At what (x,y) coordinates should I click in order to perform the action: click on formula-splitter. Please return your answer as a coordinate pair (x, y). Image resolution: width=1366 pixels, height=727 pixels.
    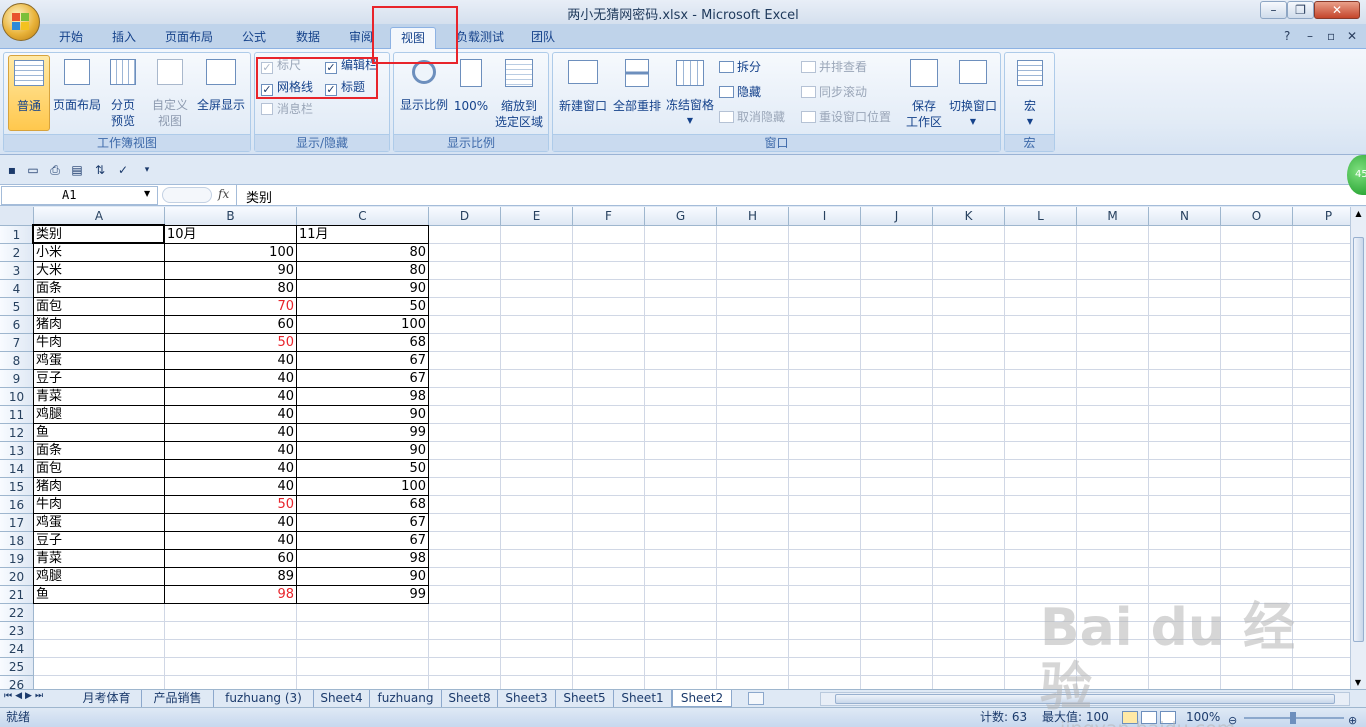
    Looking at the image, I should click on (187, 195).